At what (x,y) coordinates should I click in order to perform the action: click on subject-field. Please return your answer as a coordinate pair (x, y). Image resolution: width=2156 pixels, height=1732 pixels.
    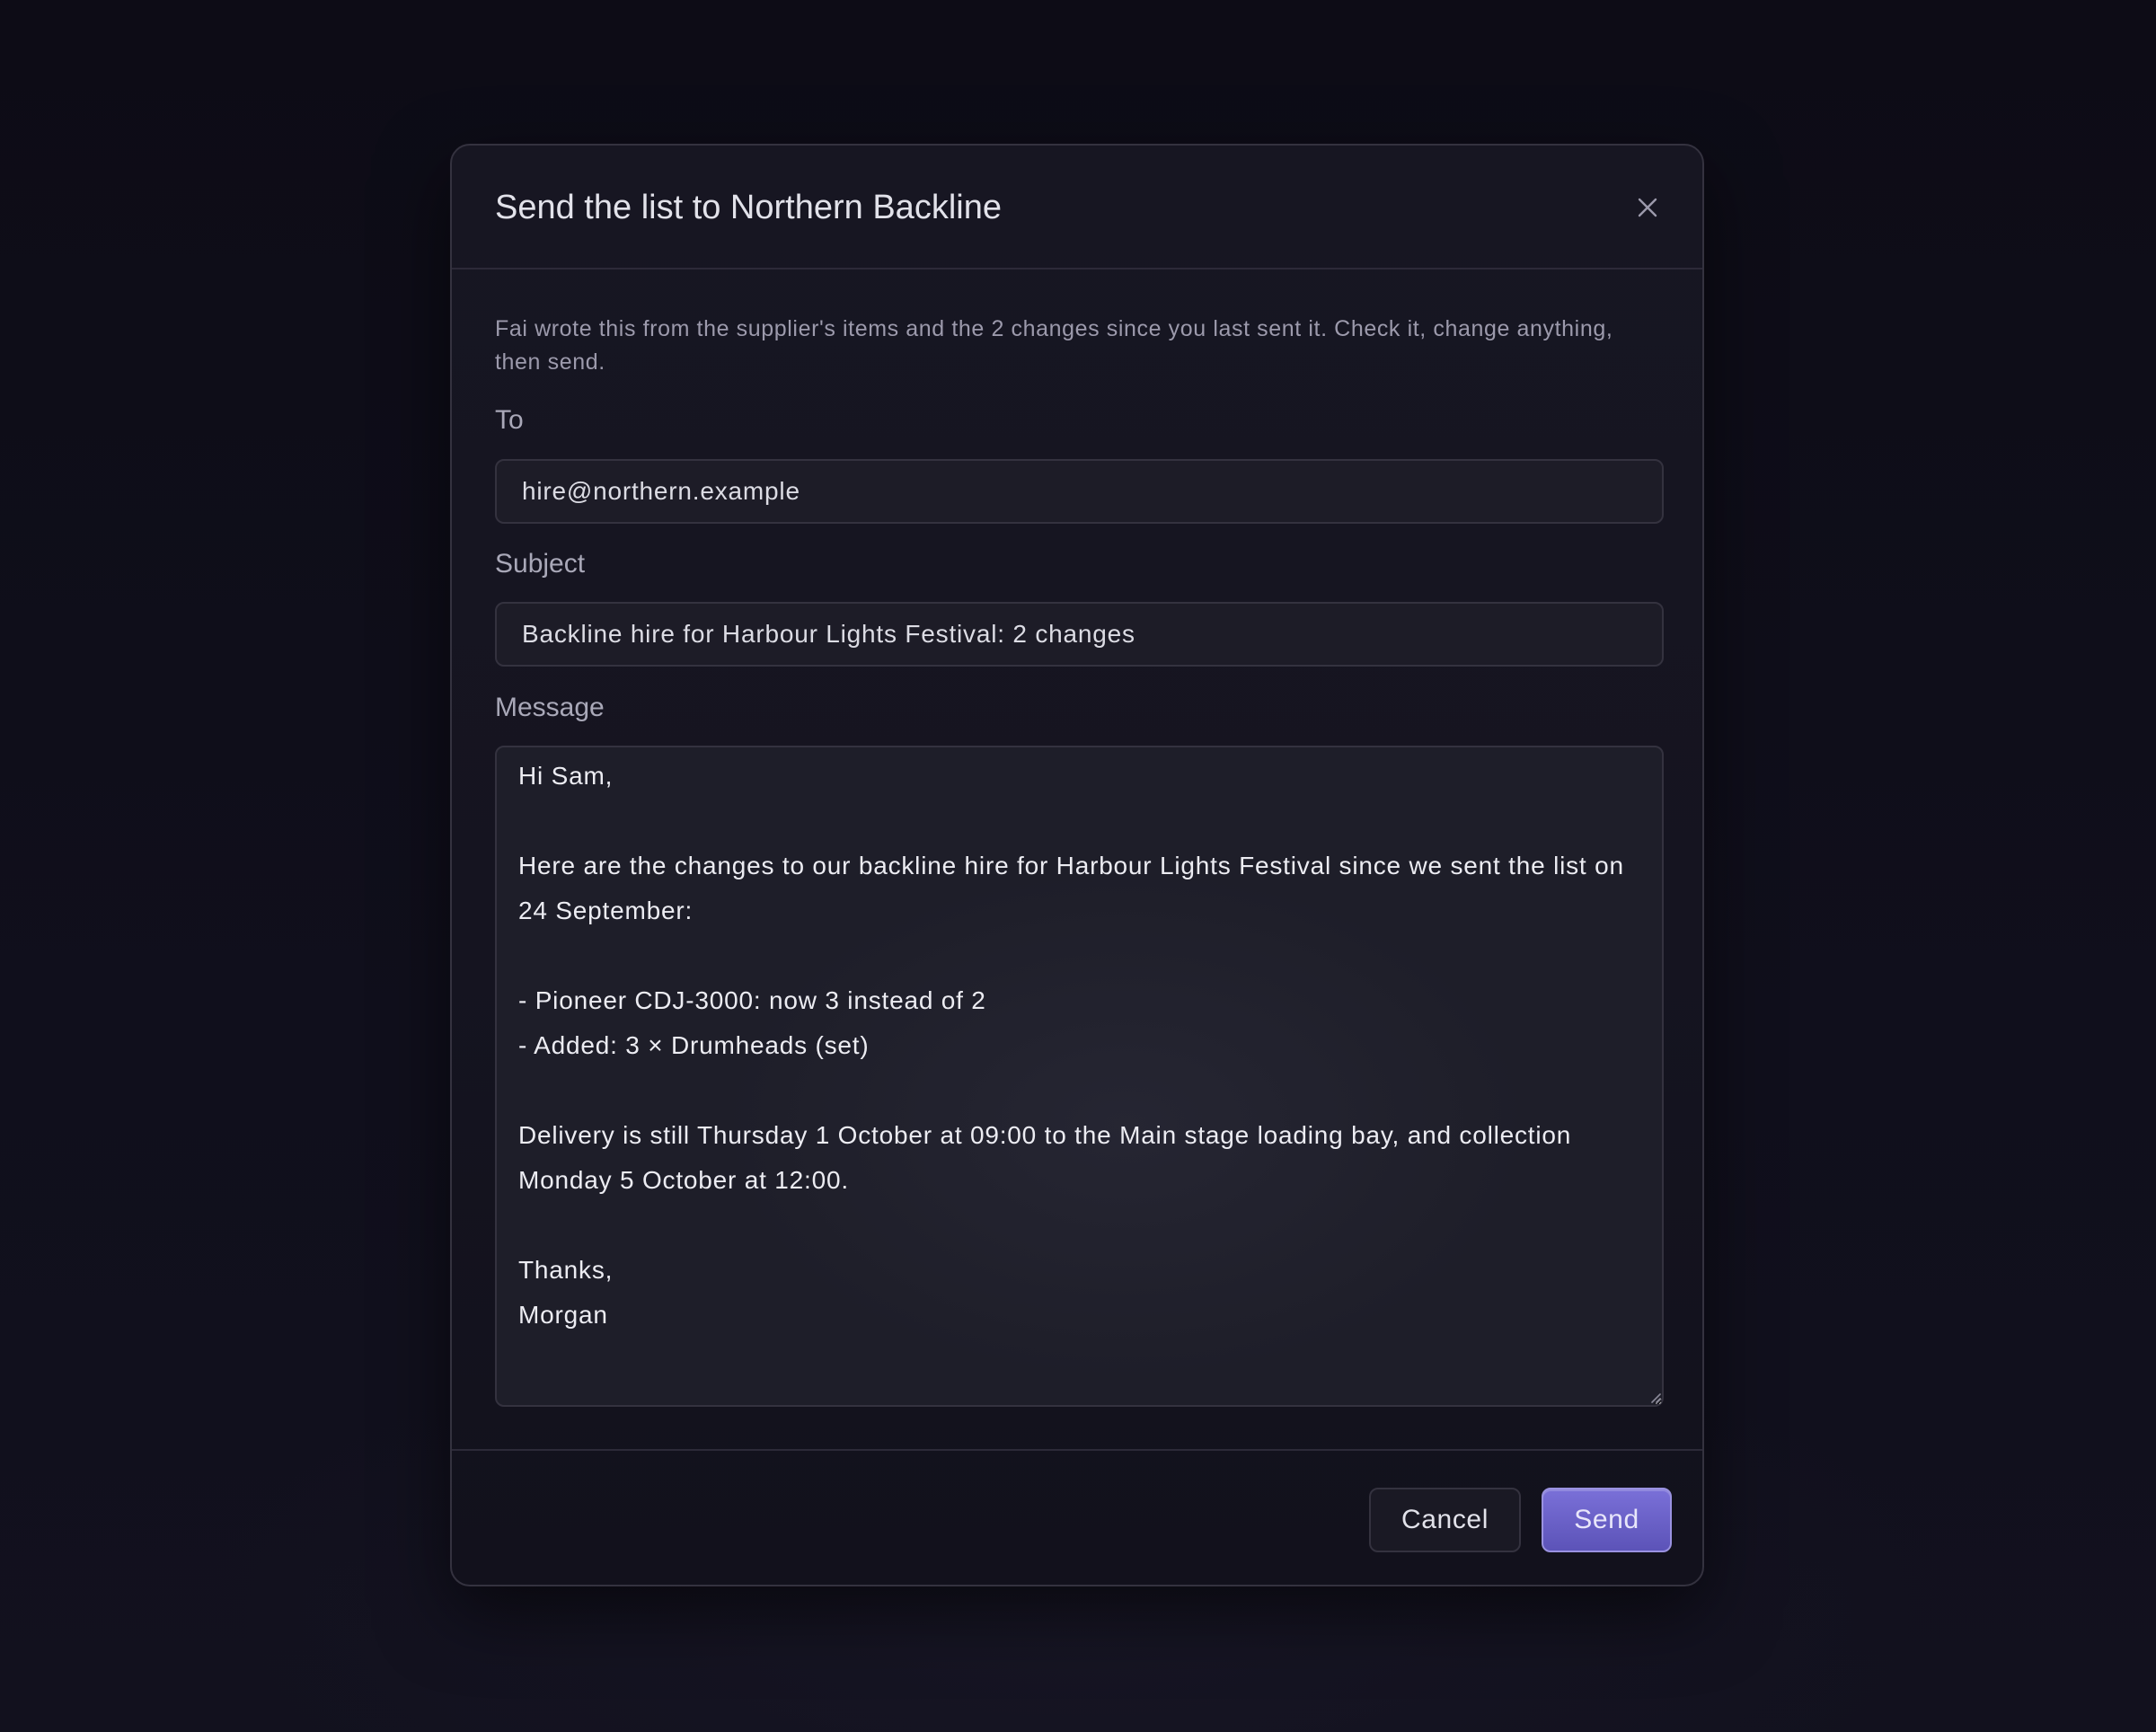
    Looking at the image, I should click on (1079, 635).